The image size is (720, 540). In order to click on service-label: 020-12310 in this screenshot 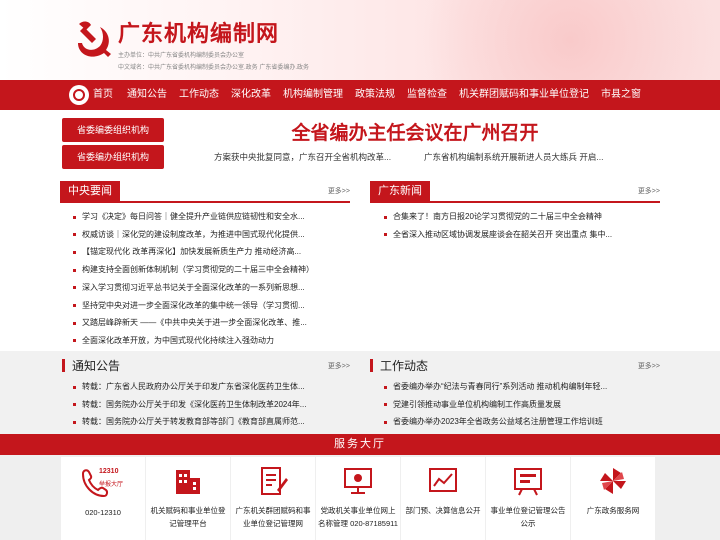, I will do `click(103, 512)`.